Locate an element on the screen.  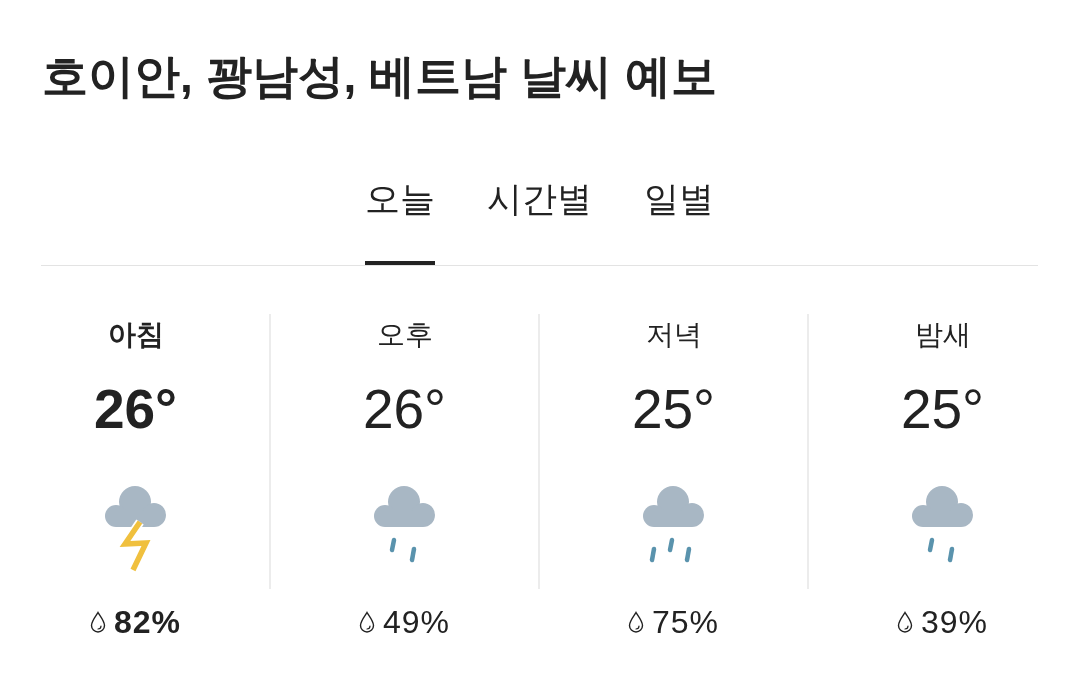
precipitation-chance: 39% is located at coordinates (954, 622).